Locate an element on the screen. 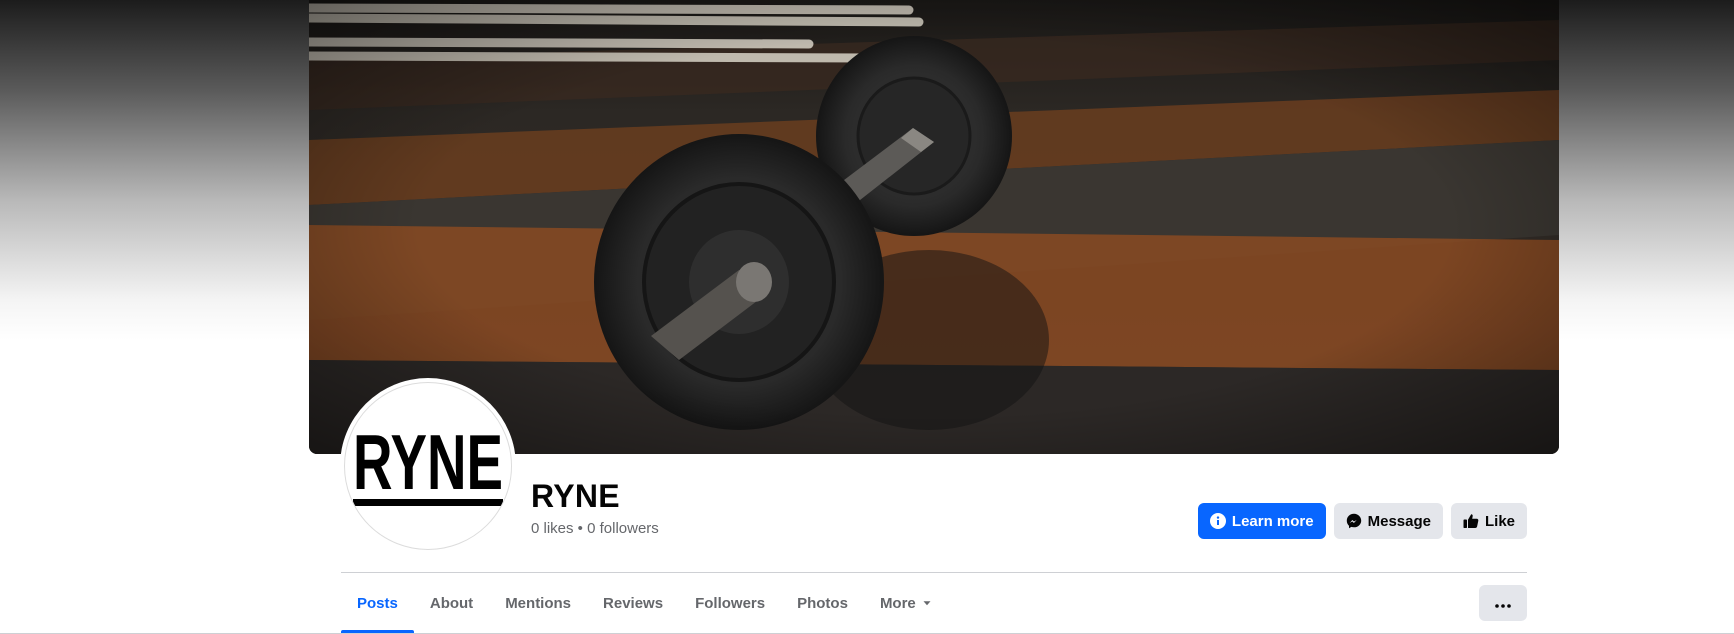  messenger-icon is located at coordinates (1354, 521).